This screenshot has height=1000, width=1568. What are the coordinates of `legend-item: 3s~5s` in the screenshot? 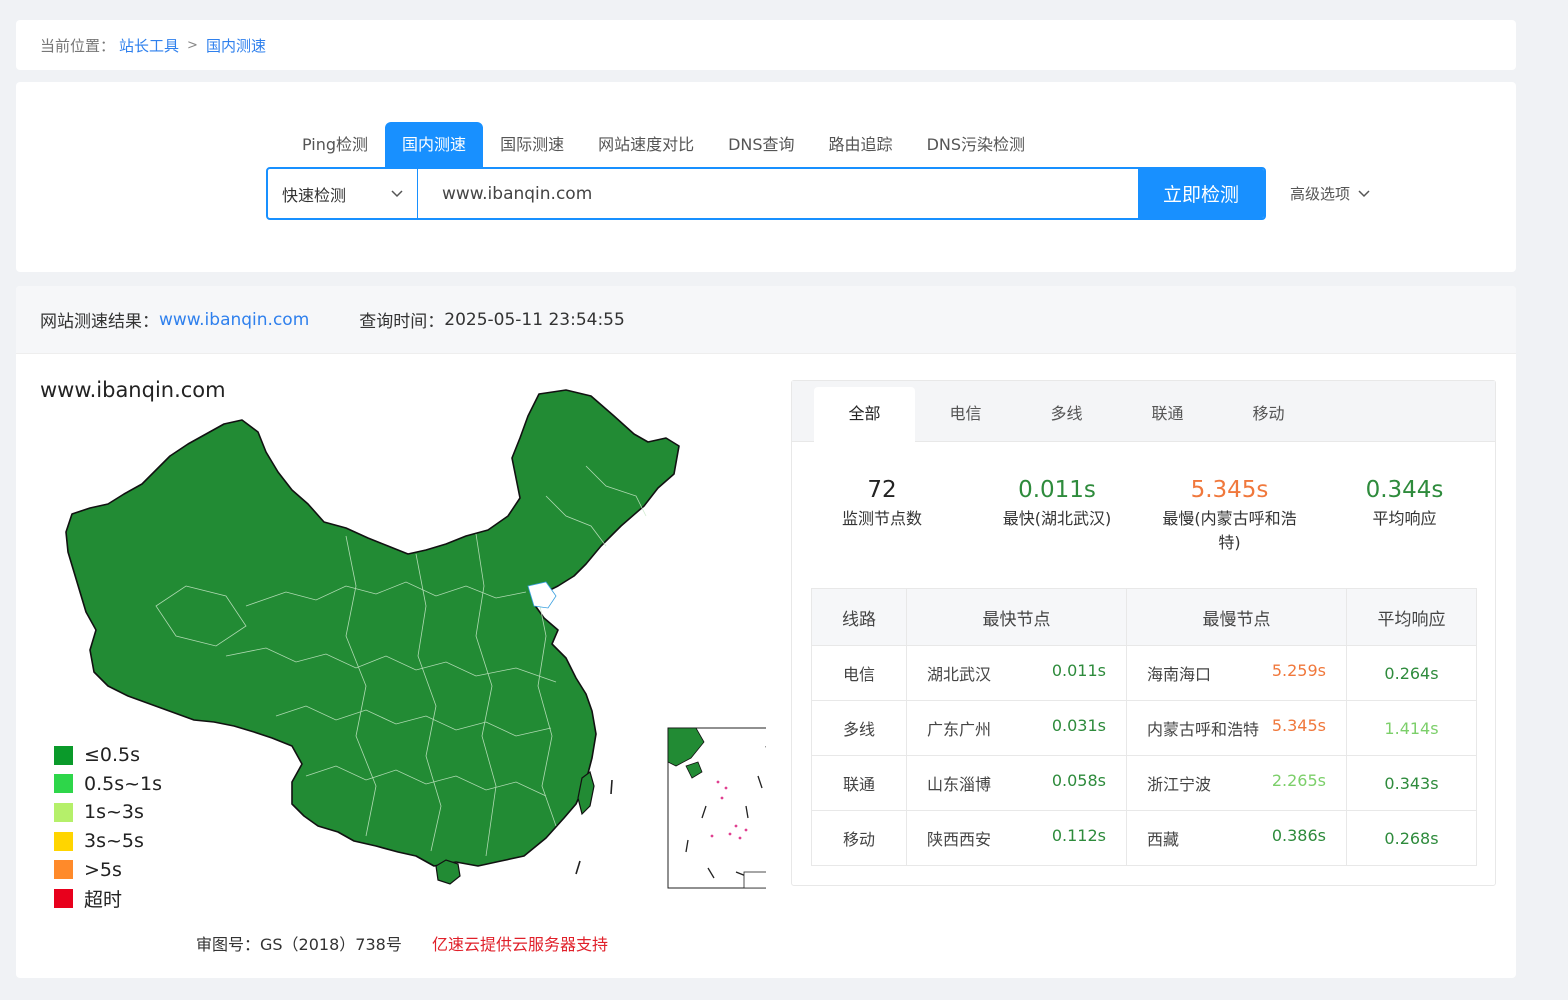 It's located at (108, 841).